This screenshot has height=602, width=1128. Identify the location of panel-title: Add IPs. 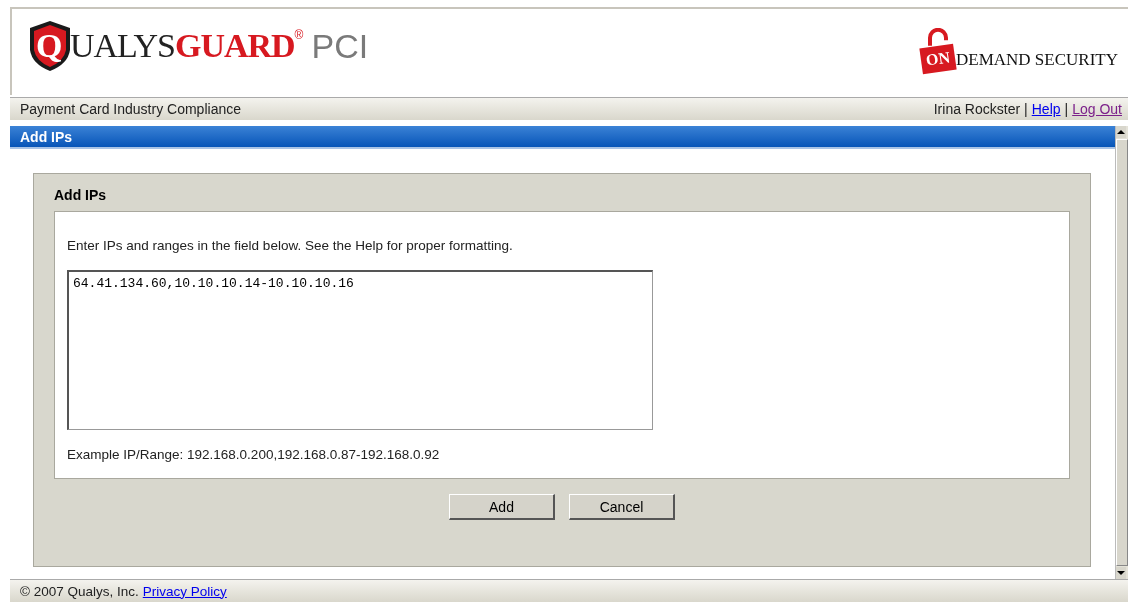
(81, 195).